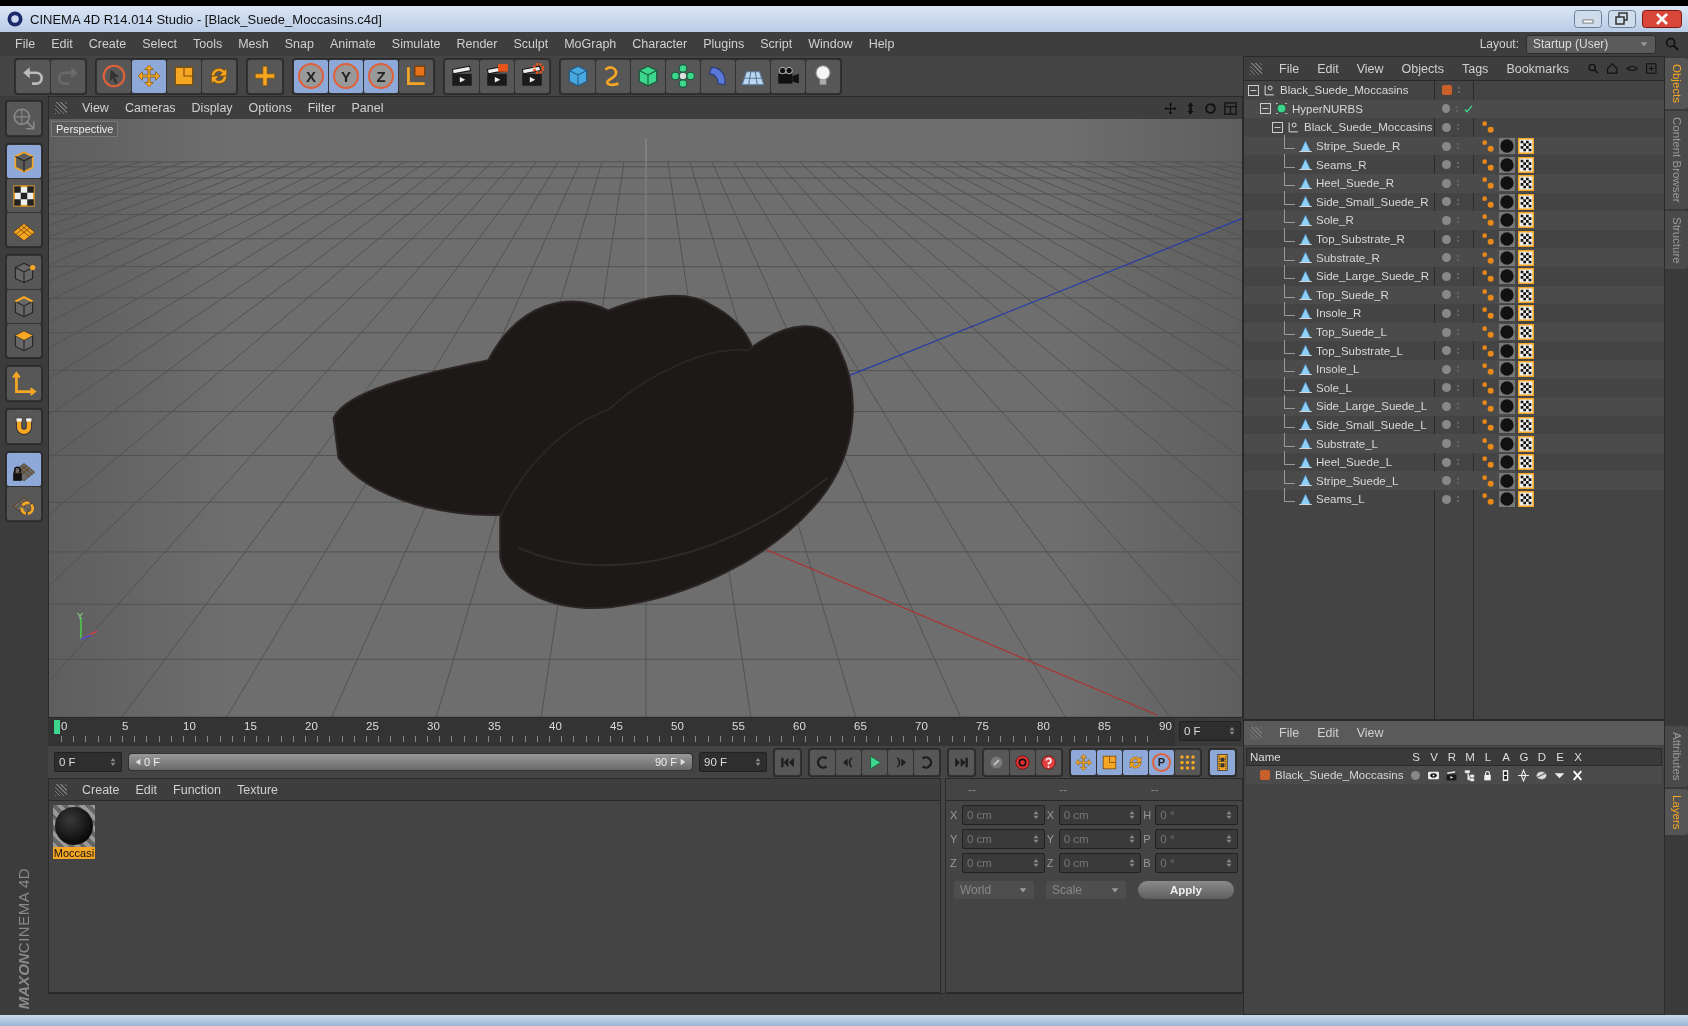  What do you see at coordinates (208, 44) in the screenshot?
I see `menu-item: Tools` at bounding box center [208, 44].